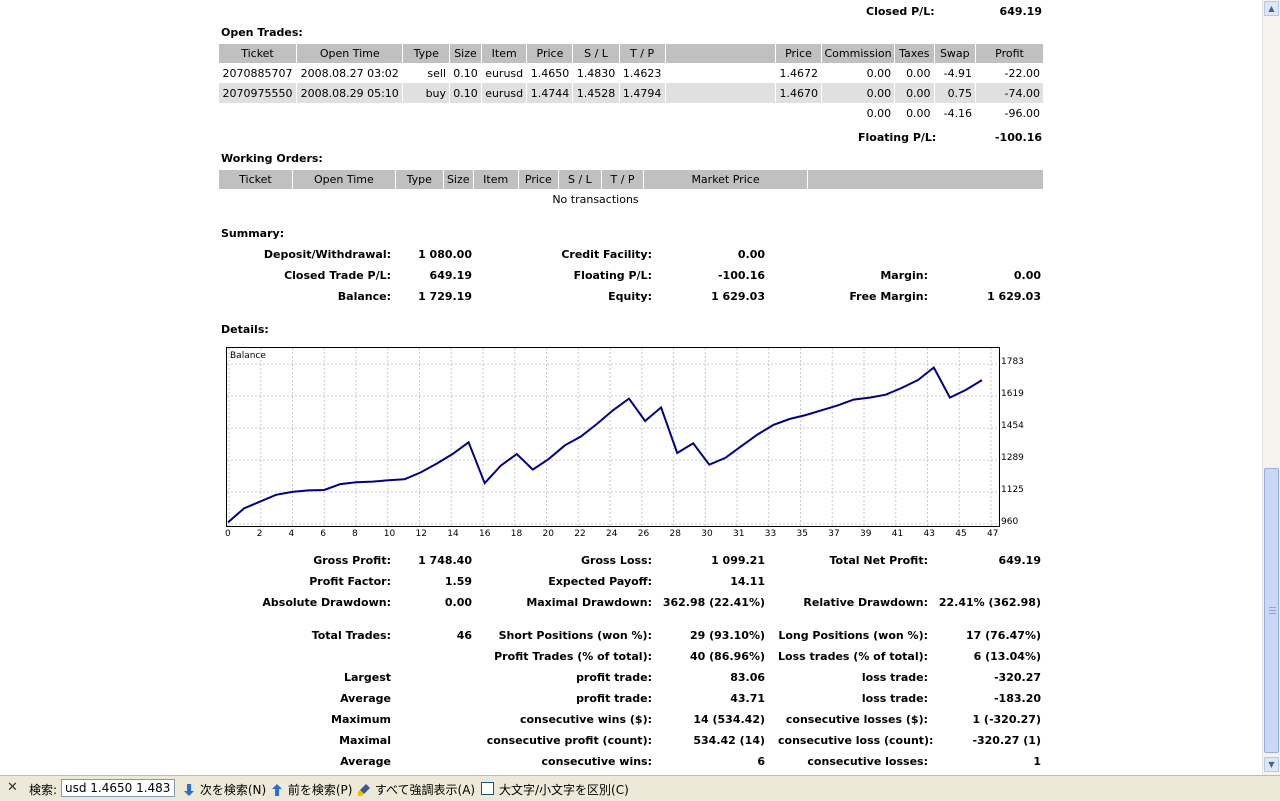  What do you see at coordinates (888, 296) in the screenshot?
I see `free-margin-label: Free Margin:` at bounding box center [888, 296].